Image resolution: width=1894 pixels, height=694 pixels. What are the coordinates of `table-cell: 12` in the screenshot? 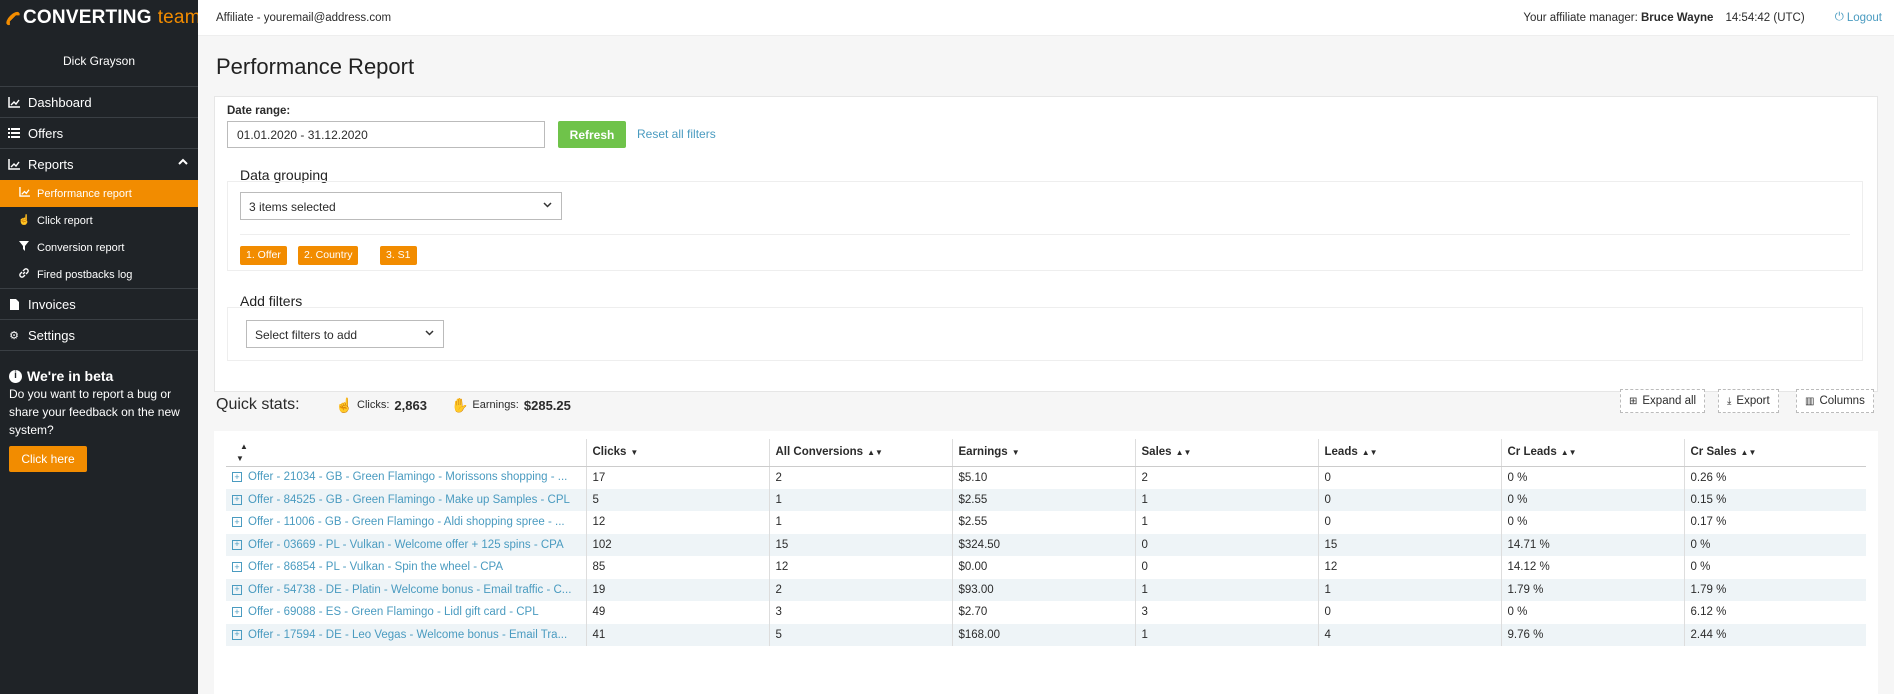 It's located at (677, 522).